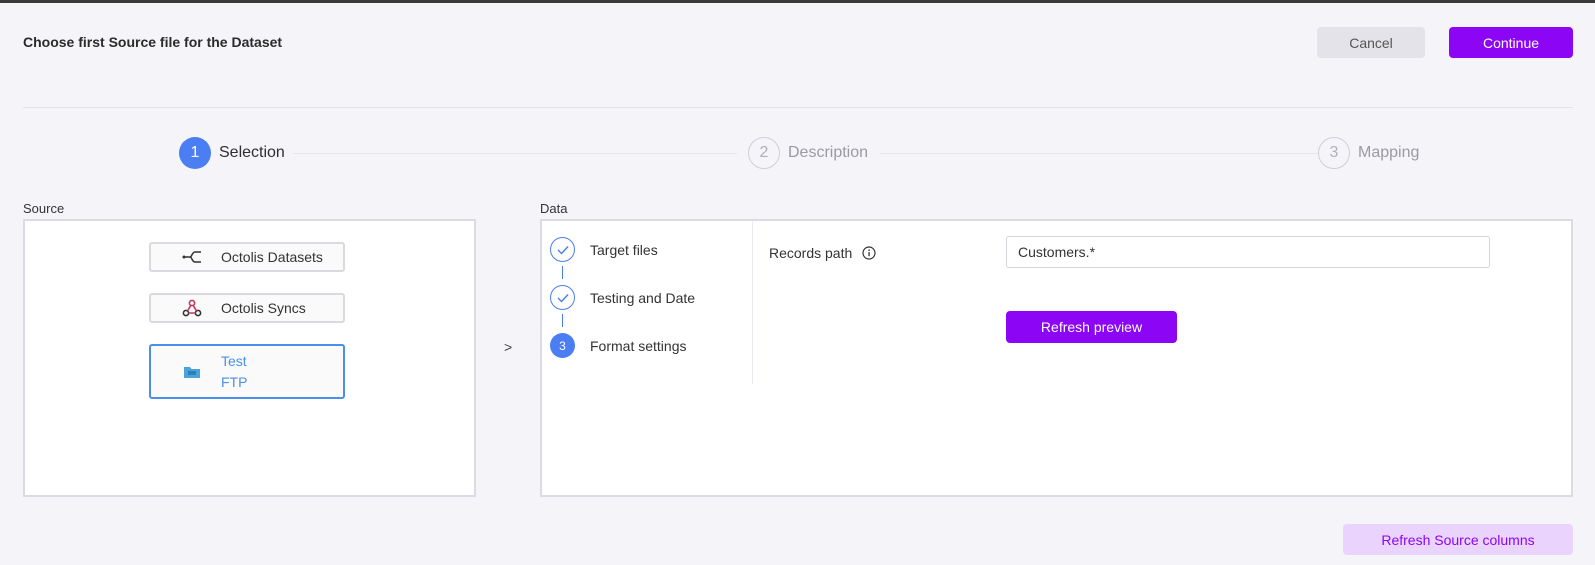 The height and width of the screenshot is (565, 1595). What do you see at coordinates (1511, 42) in the screenshot?
I see `continue-button: Continue` at bounding box center [1511, 42].